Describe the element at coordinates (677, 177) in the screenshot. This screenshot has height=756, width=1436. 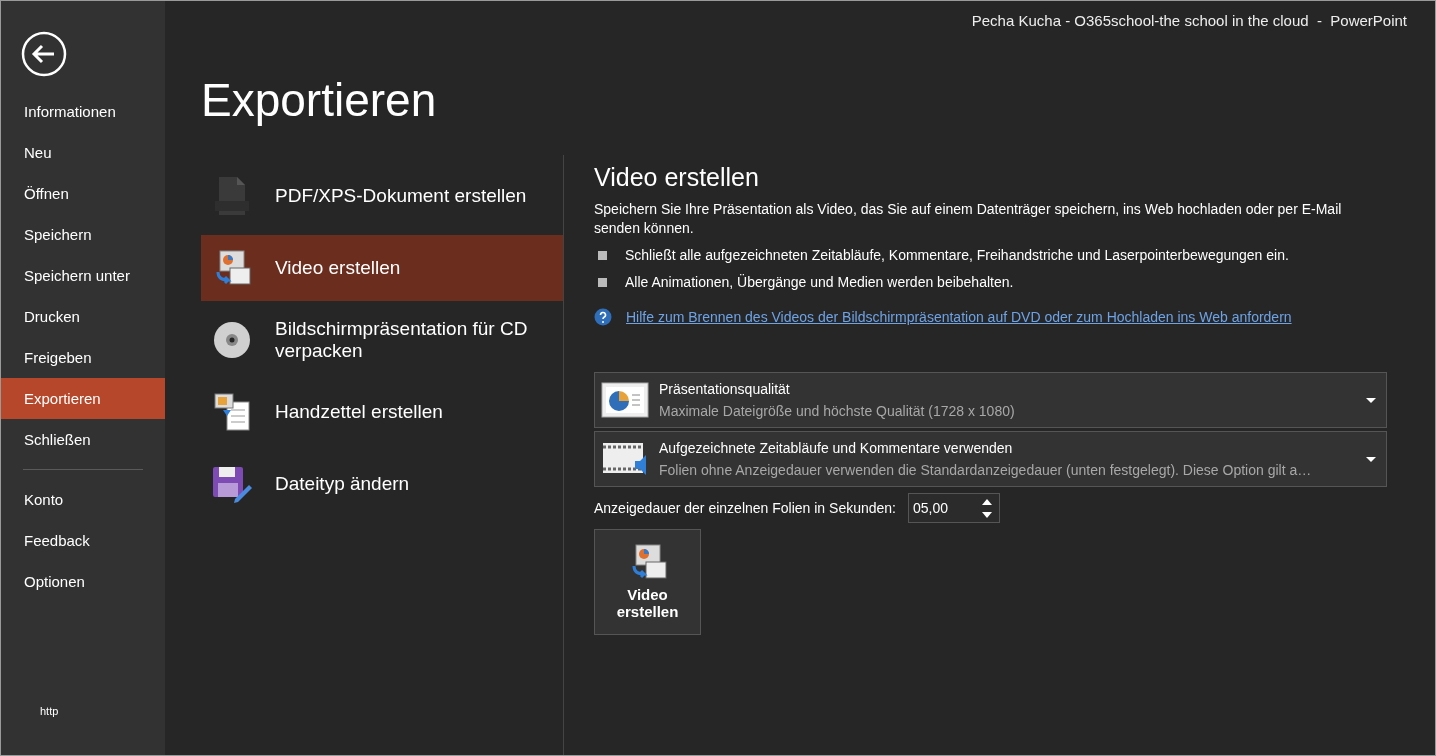
I see `section-heading: Video erstellen` at that location.